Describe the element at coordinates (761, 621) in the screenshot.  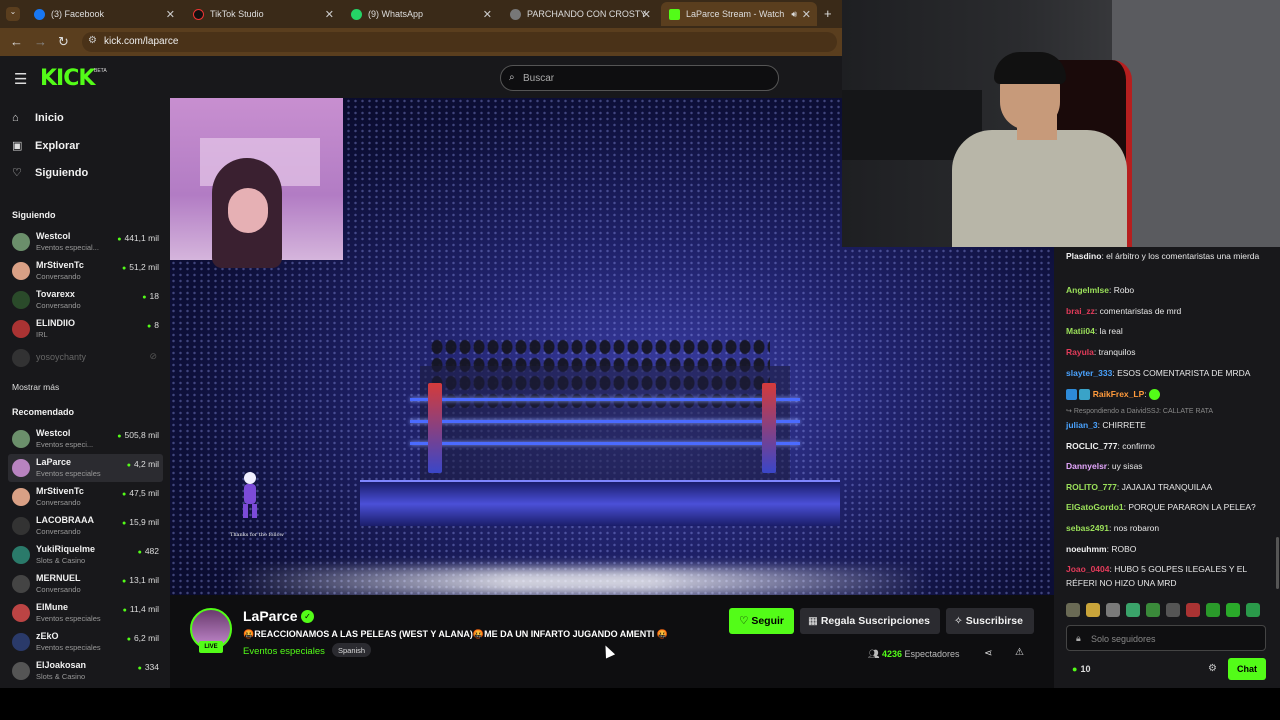
I see `follow-button: ♡ Seguir` at that location.